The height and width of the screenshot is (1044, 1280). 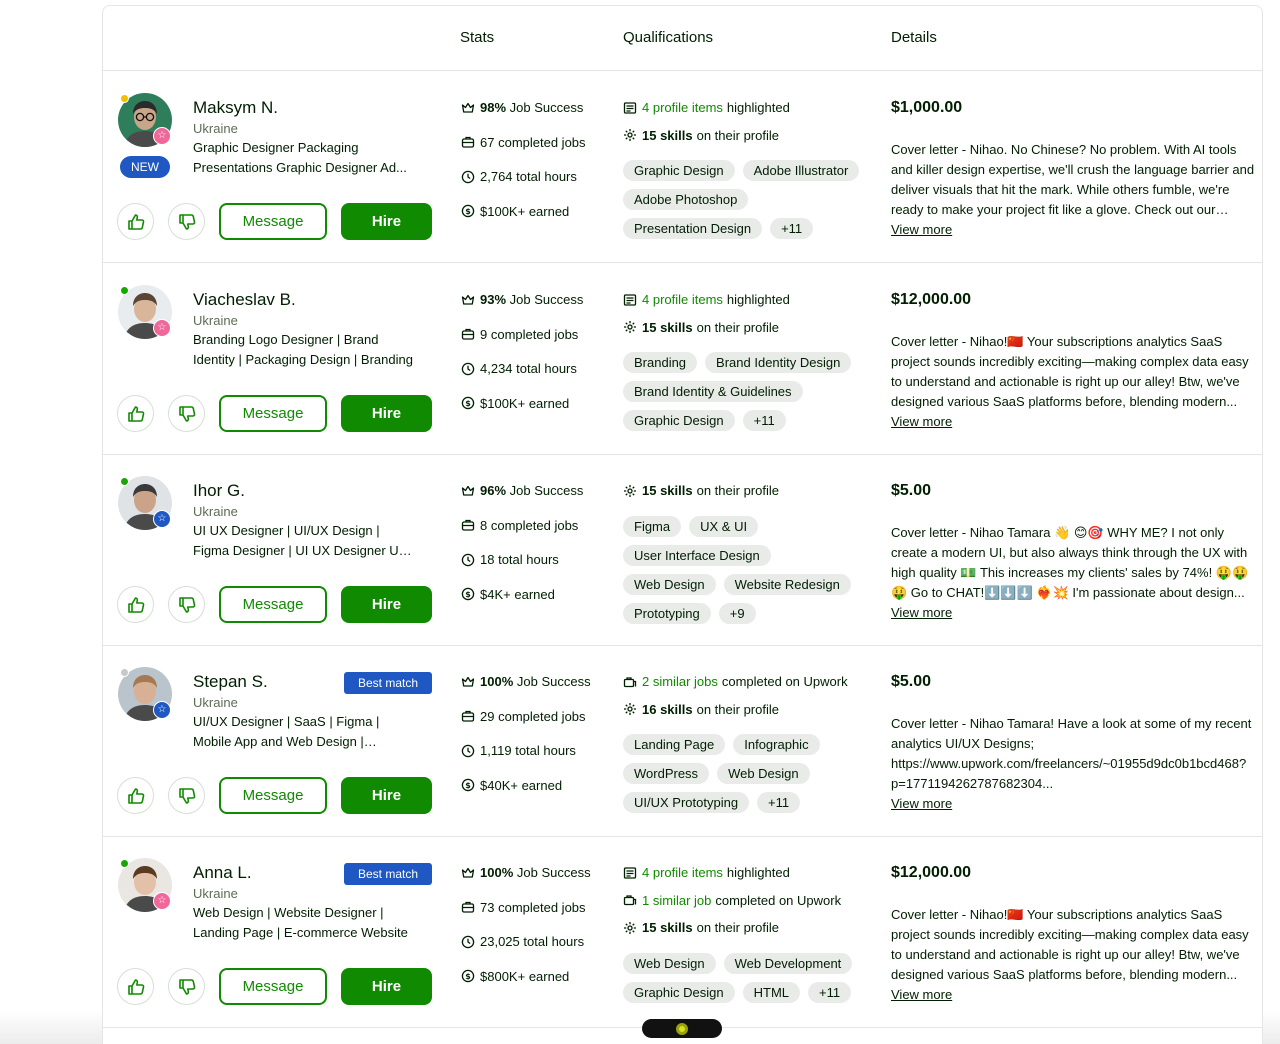 What do you see at coordinates (697, 555) in the screenshot?
I see `skill-tag: User Interface Design` at bounding box center [697, 555].